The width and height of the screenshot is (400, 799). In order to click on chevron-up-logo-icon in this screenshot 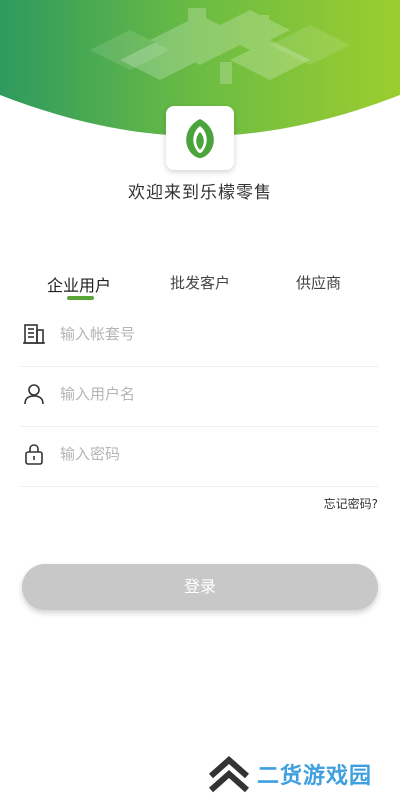, I will do `click(229, 774)`.